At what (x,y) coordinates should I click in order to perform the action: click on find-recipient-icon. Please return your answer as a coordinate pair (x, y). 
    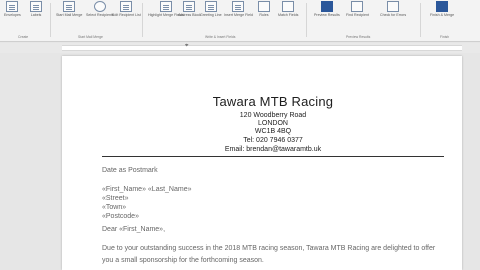
    Looking at the image, I should click on (357, 6).